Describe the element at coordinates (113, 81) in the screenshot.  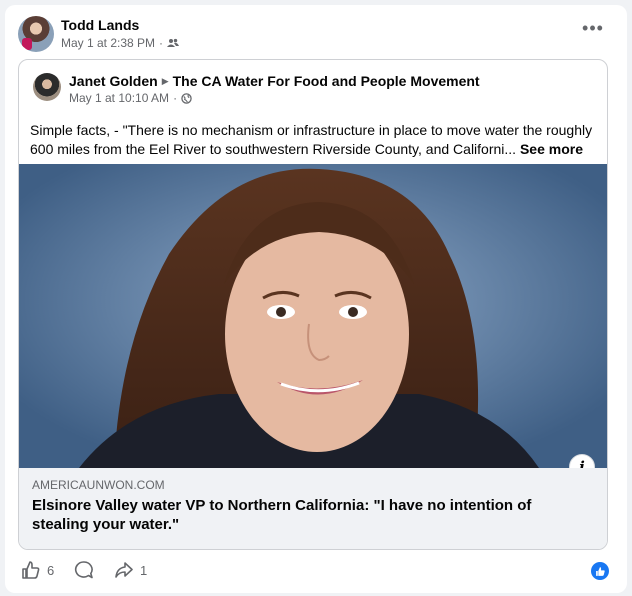
I see `shared-author-name: Janet Golden` at that location.